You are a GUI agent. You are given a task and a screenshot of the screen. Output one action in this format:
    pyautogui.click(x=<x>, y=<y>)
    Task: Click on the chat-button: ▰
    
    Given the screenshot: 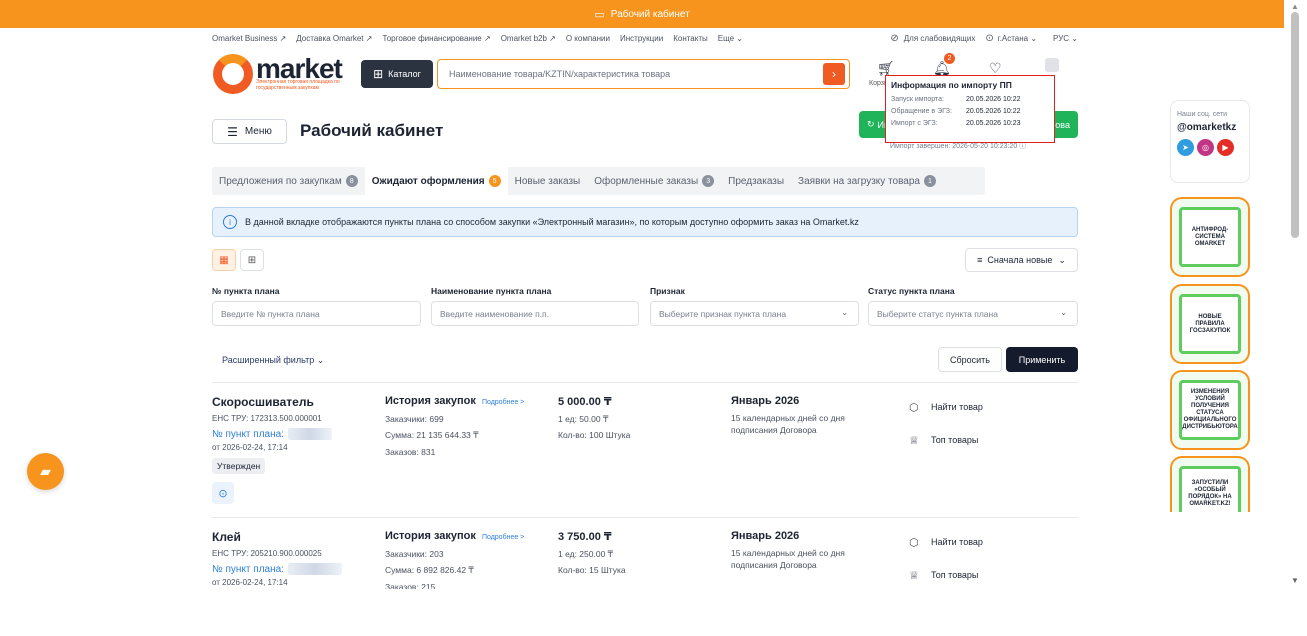 What is the action you would take?
    pyautogui.click(x=45, y=471)
    